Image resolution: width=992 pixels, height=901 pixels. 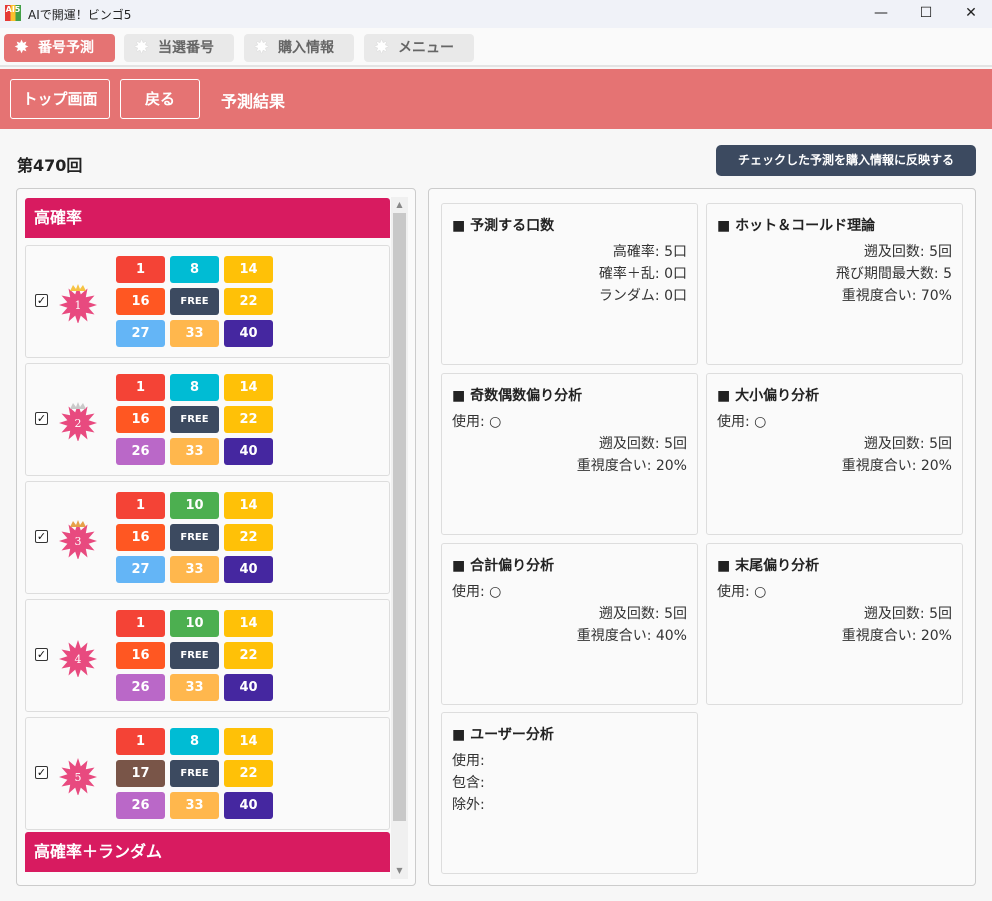 What do you see at coordinates (503, 226) in the screenshot?
I see `analysis-card-title: ■ 予測する口数` at bounding box center [503, 226].